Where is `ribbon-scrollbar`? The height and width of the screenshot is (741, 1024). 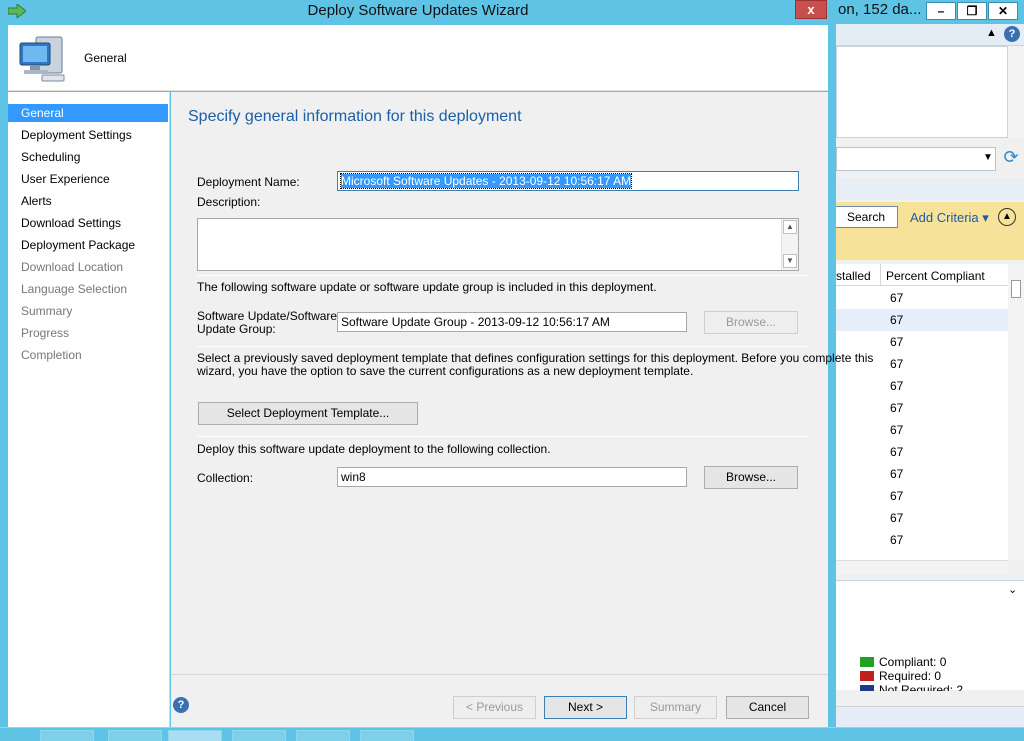
ribbon-scrollbar is located at coordinates (1016, 92).